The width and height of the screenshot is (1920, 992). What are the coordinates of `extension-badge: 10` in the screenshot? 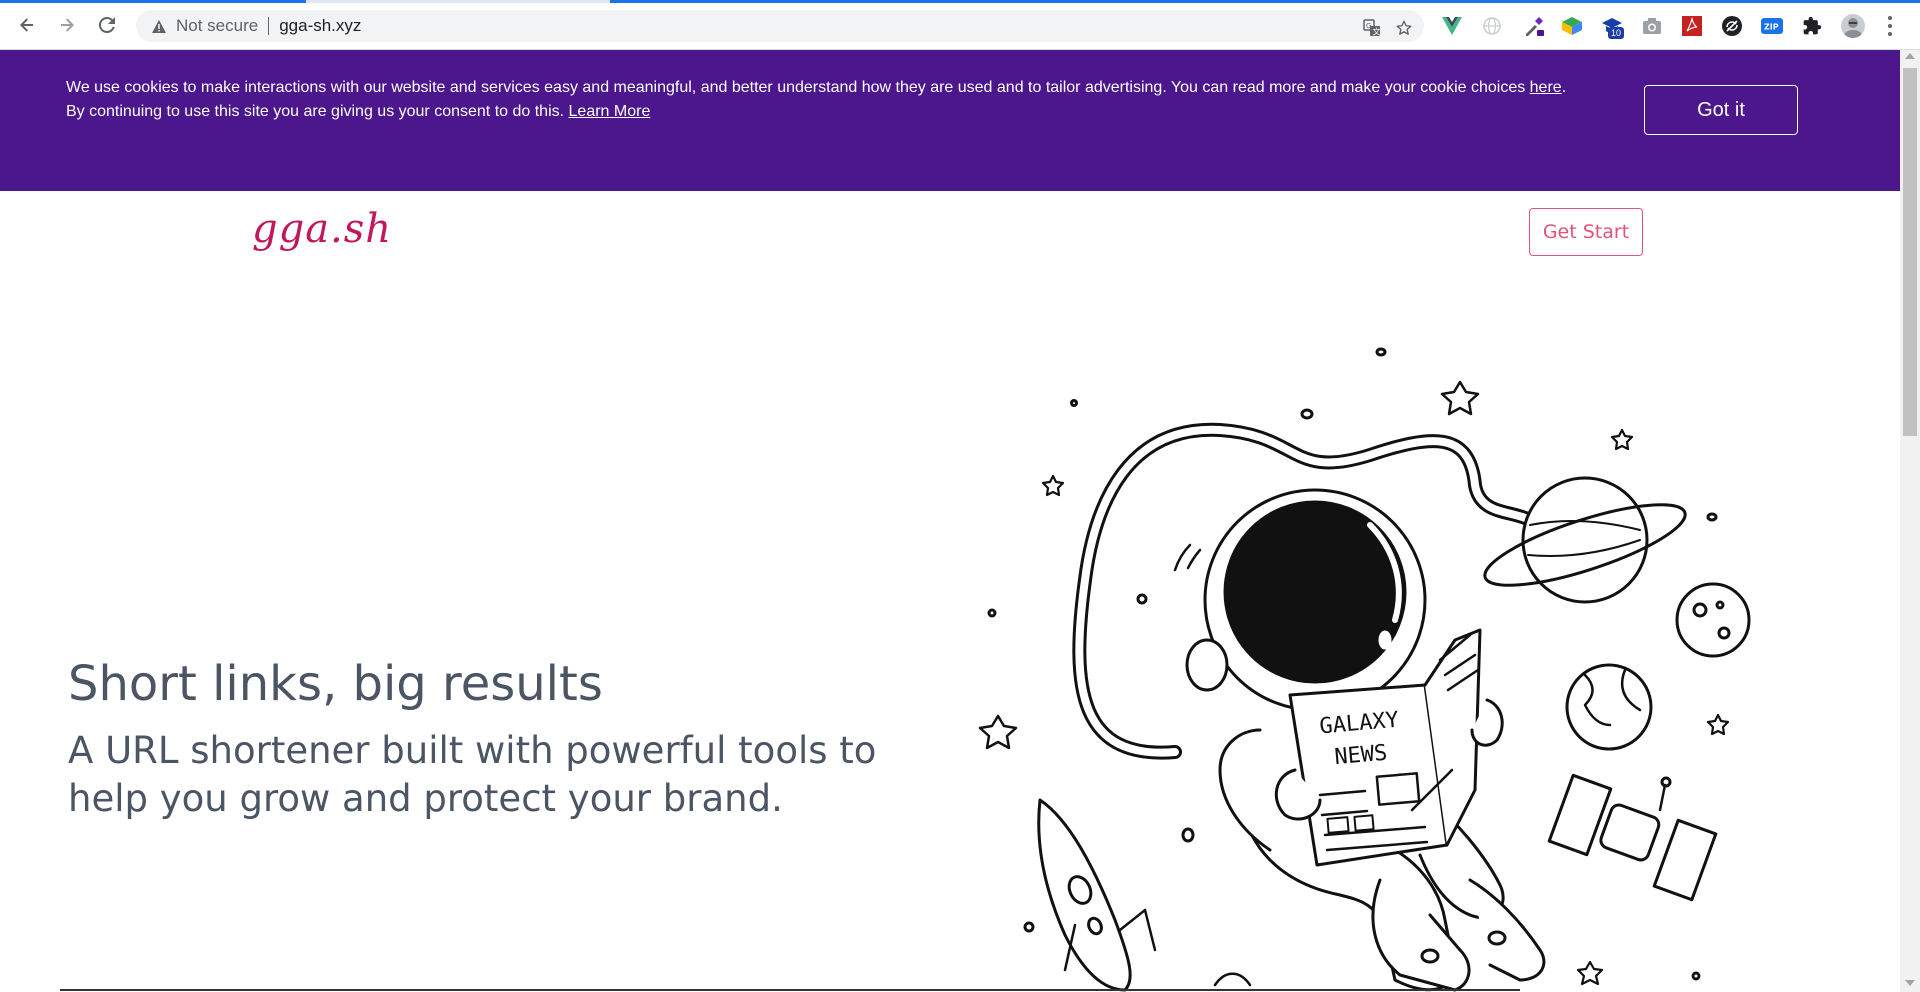 It's located at (1616, 33).